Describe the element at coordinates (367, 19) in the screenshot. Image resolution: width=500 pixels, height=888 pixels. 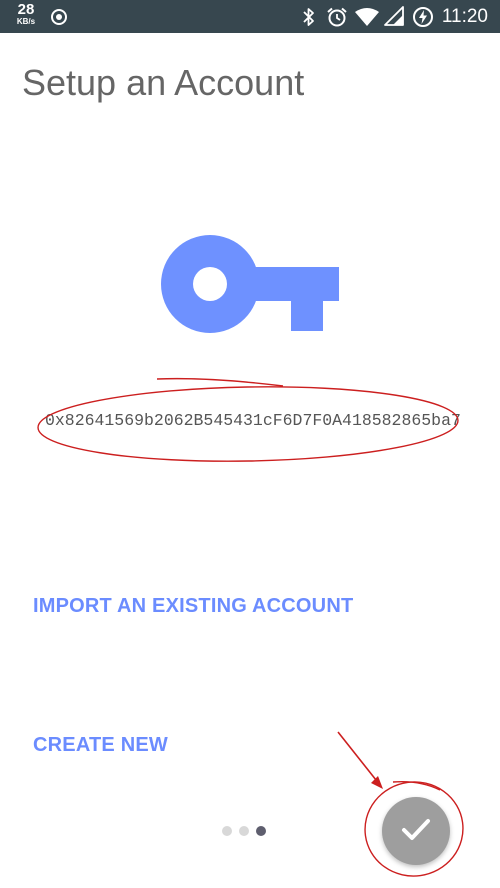
I see `wifi-icon` at that location.